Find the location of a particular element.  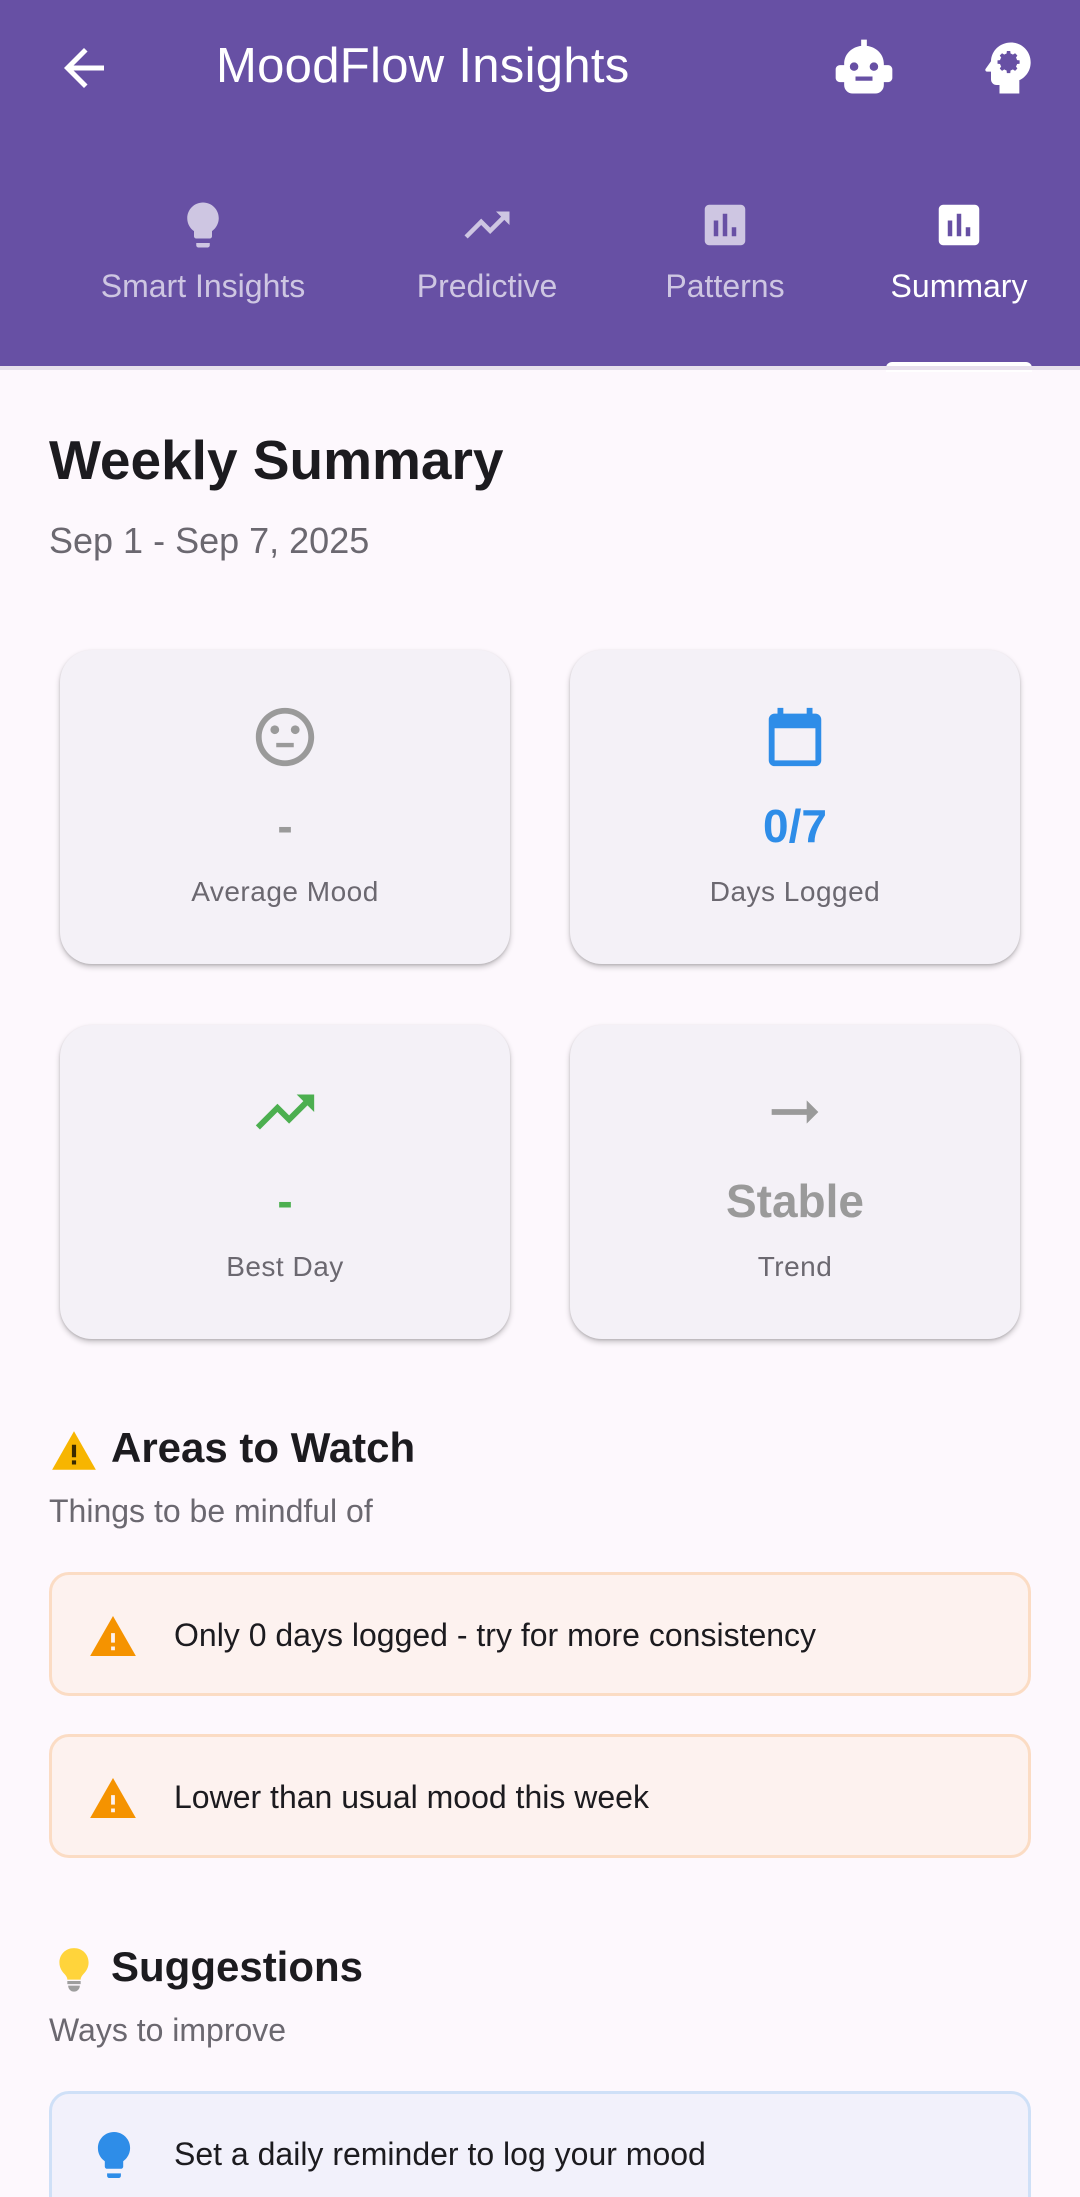

areas-to-watch-heading: Areas to Watch is located at coordinates (232, 1450).